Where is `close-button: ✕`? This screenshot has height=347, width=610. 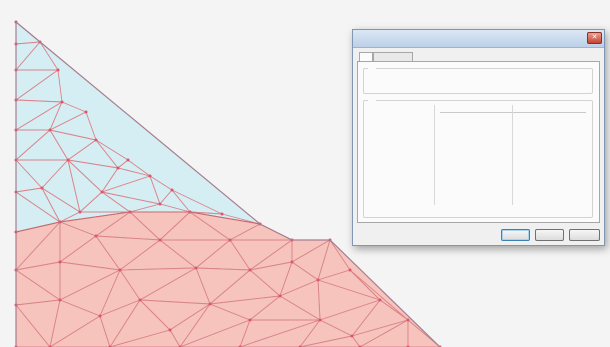 close-button: ✕ is located at coordinates (594, 38).